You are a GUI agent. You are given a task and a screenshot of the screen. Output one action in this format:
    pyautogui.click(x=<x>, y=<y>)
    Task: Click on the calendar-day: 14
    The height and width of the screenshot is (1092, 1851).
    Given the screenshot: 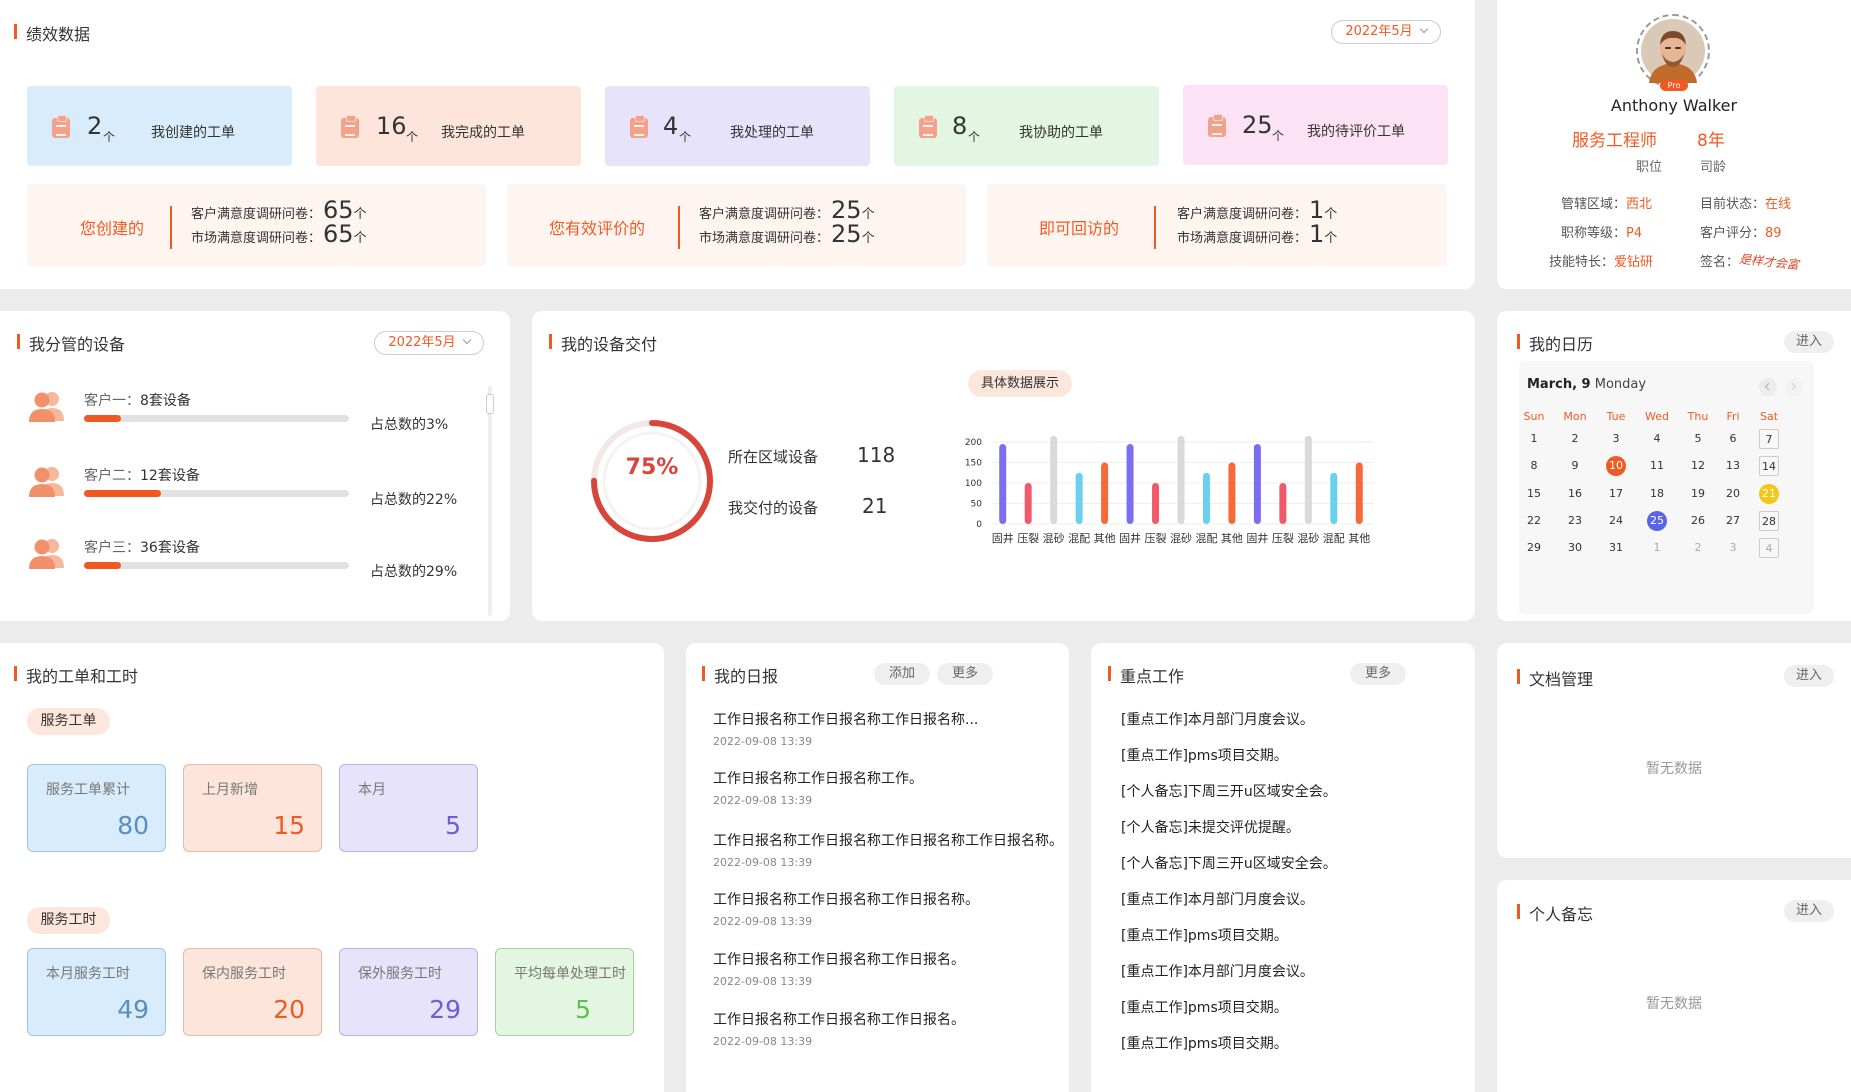 What is the action you would take?
    pyautogui.click(x=1769, y=466)
    